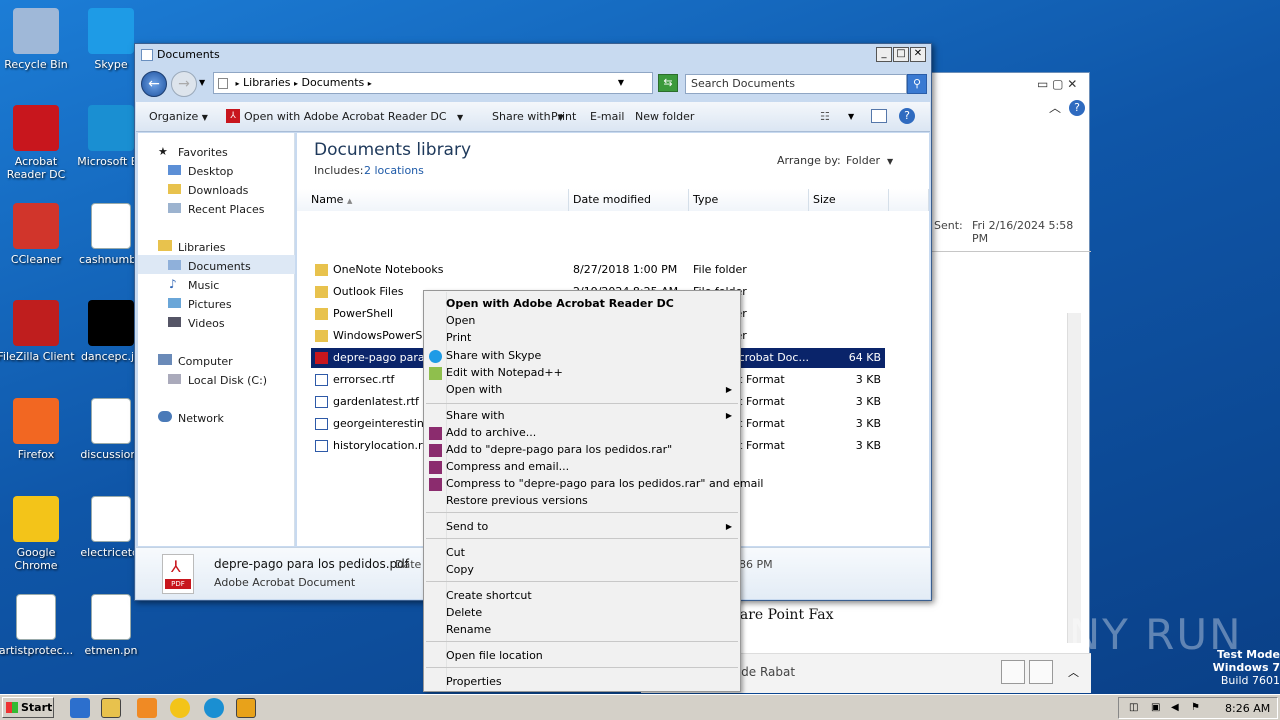  Describe the element at coordinates (591, 355) in the screenshot. I see `menu-item: Share with Skype` at that location.